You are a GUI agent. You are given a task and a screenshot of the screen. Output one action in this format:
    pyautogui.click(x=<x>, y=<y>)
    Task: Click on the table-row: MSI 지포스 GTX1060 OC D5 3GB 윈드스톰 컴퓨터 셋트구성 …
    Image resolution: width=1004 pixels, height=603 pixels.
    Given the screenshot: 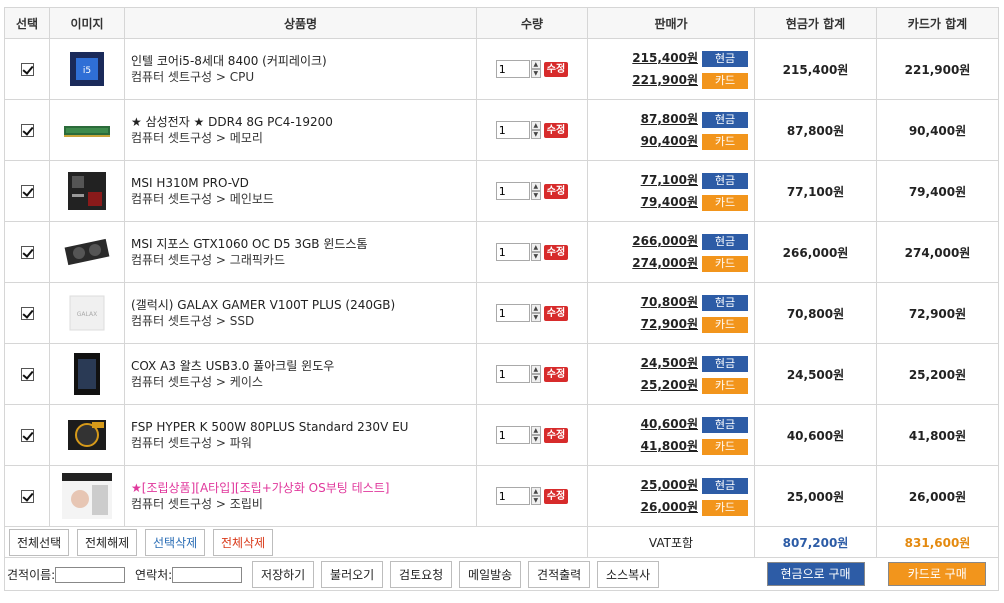 What is the action you would take?
    pyautogui.click(x=501, y=252)
    